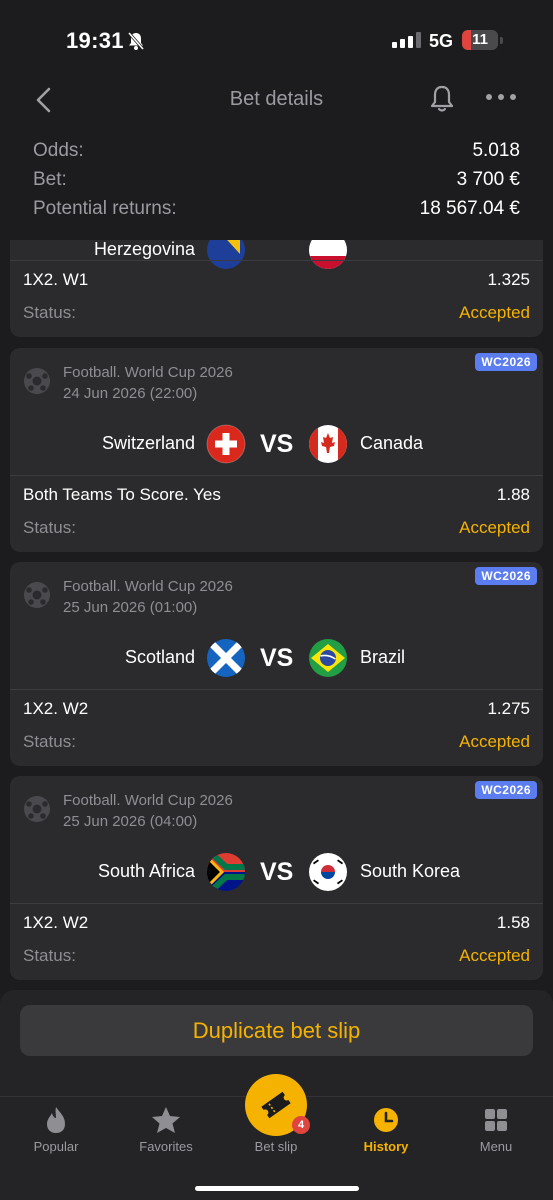  What do you see at coordinates (513, 922) in the screenshot?
I see `market-odds: 1.58` at bounding box center [513, 922].